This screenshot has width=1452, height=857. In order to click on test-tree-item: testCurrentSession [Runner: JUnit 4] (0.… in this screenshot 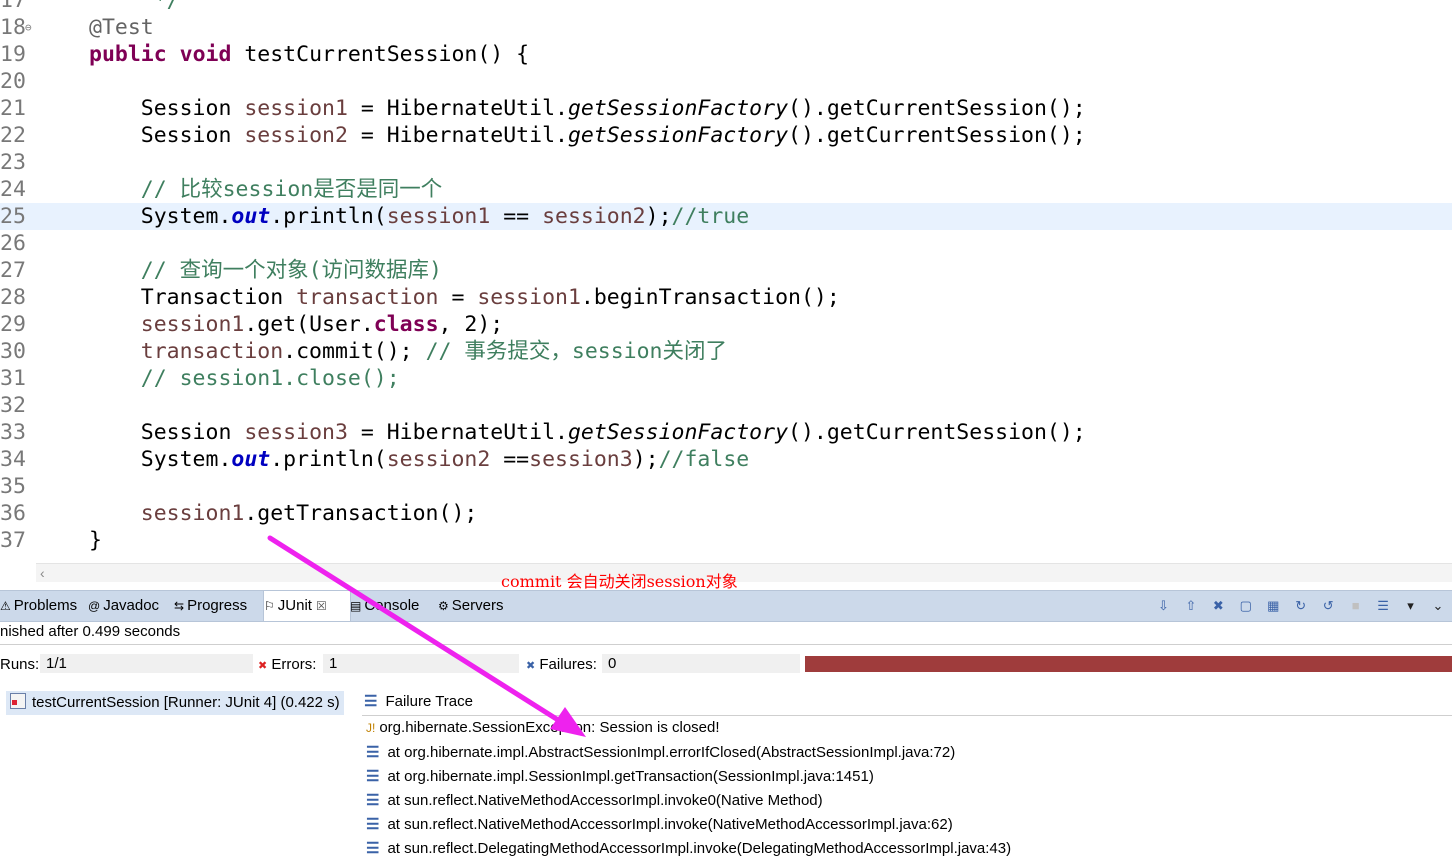, I will do `click(175, 703)`.